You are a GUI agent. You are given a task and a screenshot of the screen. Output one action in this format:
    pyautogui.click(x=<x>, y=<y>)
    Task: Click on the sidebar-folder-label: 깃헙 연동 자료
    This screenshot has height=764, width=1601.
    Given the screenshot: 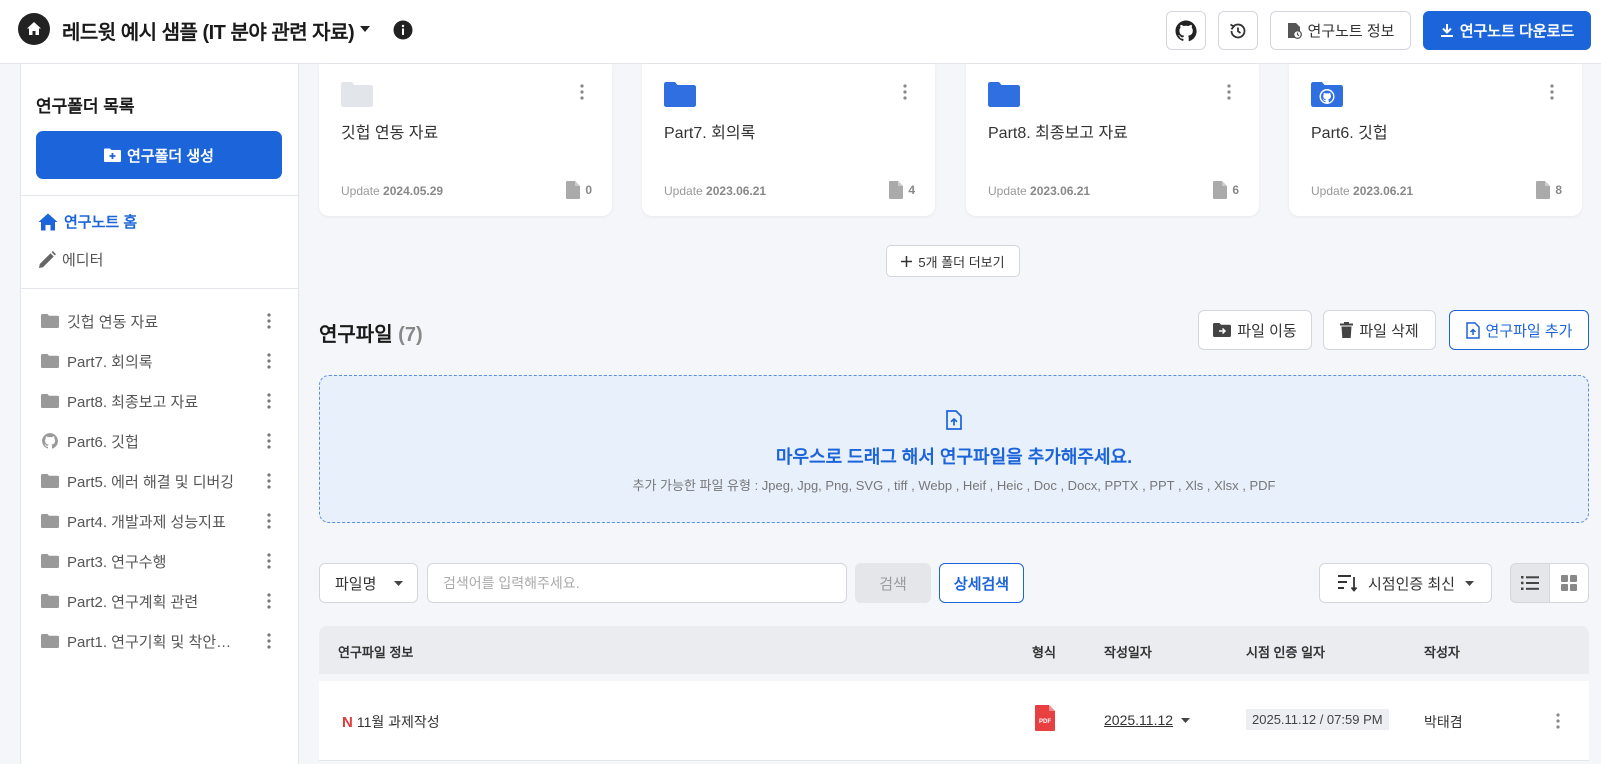 What is the action you would take?
    pyautogui.click(x=113, y=322)
    